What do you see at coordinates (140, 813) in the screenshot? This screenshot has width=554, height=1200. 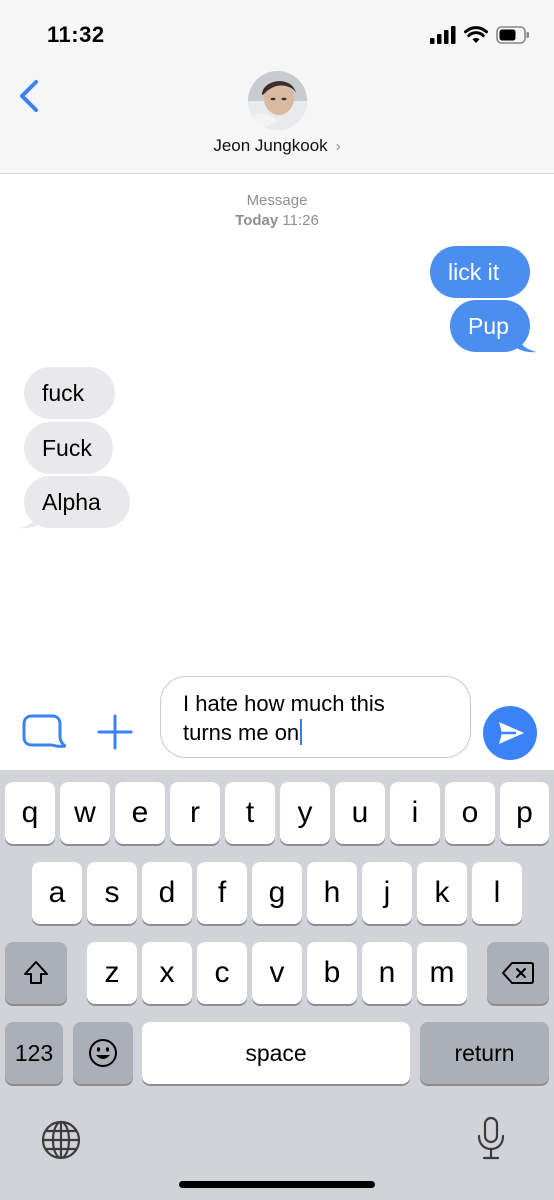 I see `key-e: e` at bounding box center [140, 813].